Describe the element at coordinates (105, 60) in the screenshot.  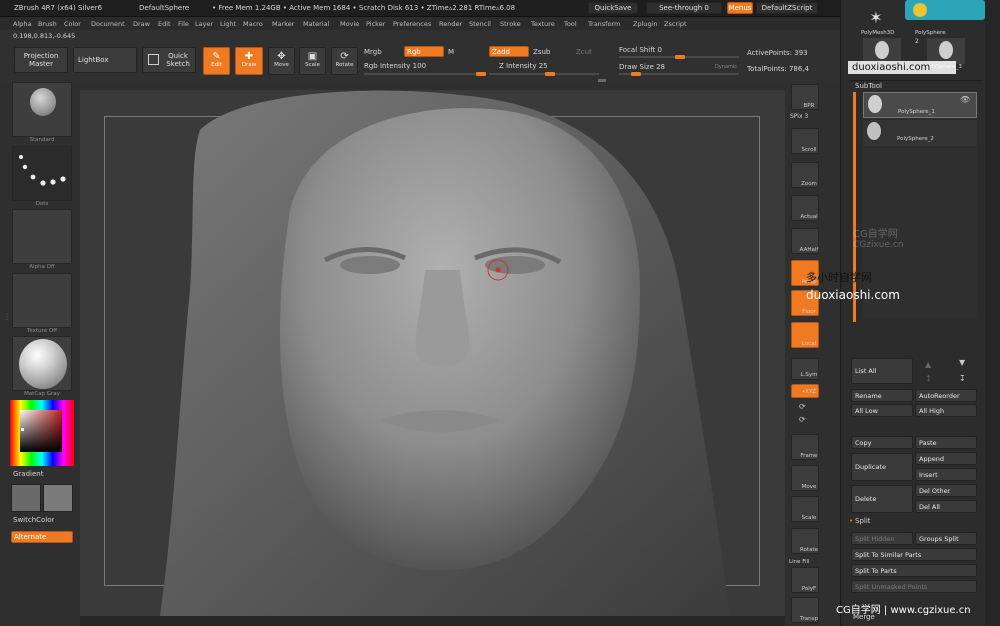
I see `lightbox-button: LightBox` at that location.